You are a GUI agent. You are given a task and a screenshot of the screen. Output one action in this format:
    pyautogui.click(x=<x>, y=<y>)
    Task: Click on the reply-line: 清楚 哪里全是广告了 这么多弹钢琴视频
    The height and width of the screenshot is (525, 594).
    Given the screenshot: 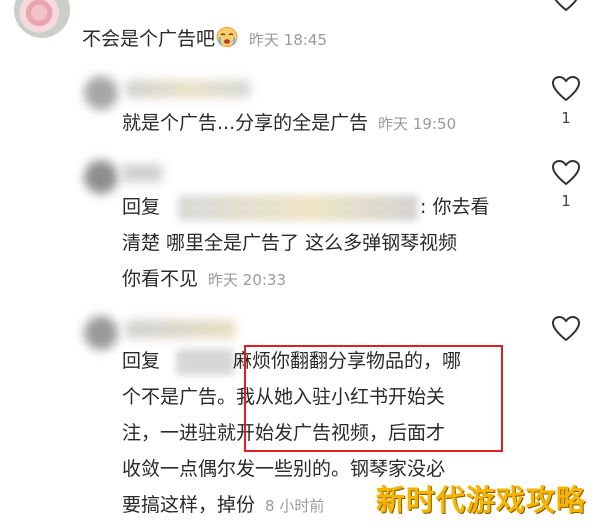 What is the action you would take?
    pyautogui.click(x=289, y=243)
    